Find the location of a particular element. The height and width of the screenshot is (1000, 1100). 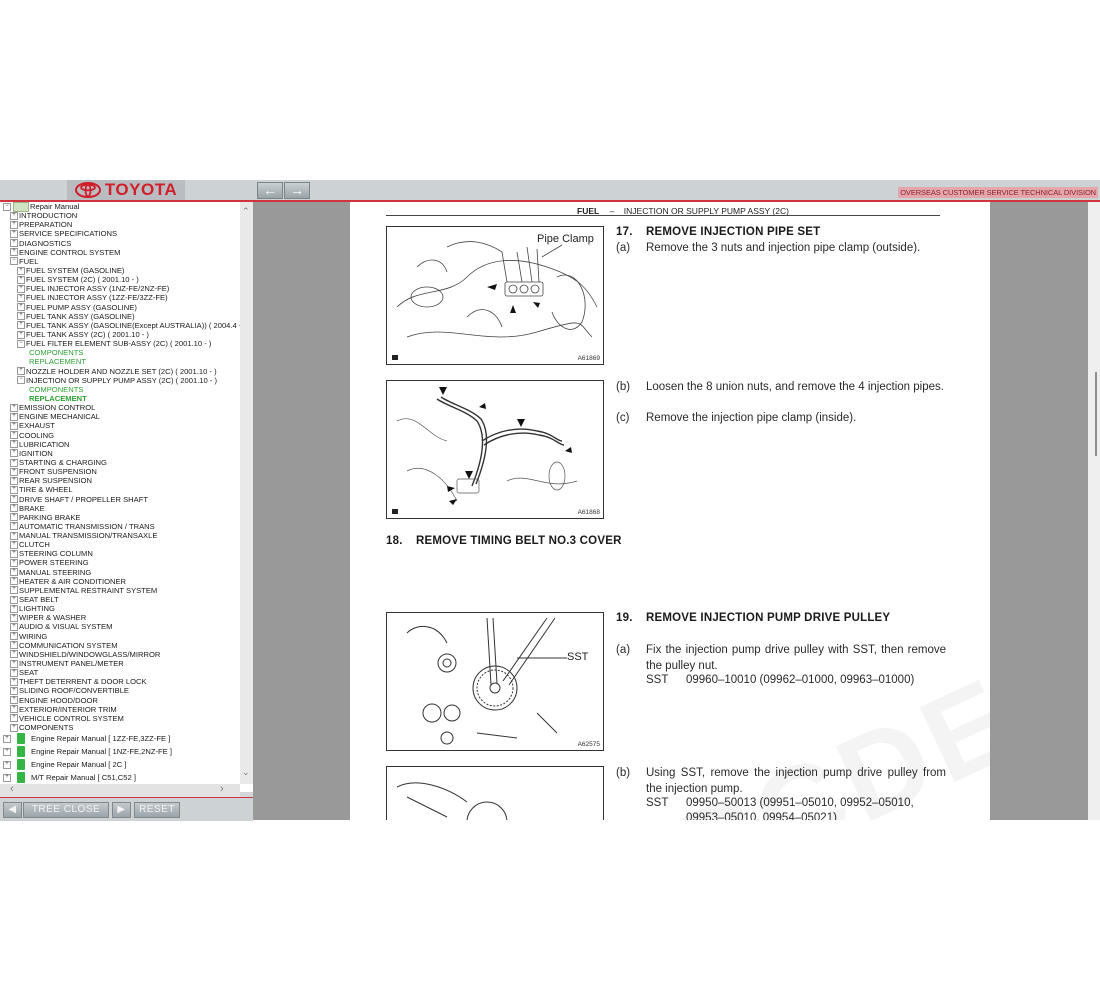

tree-item: + EMISSION CONTROL is located at coordinates (120, 407).